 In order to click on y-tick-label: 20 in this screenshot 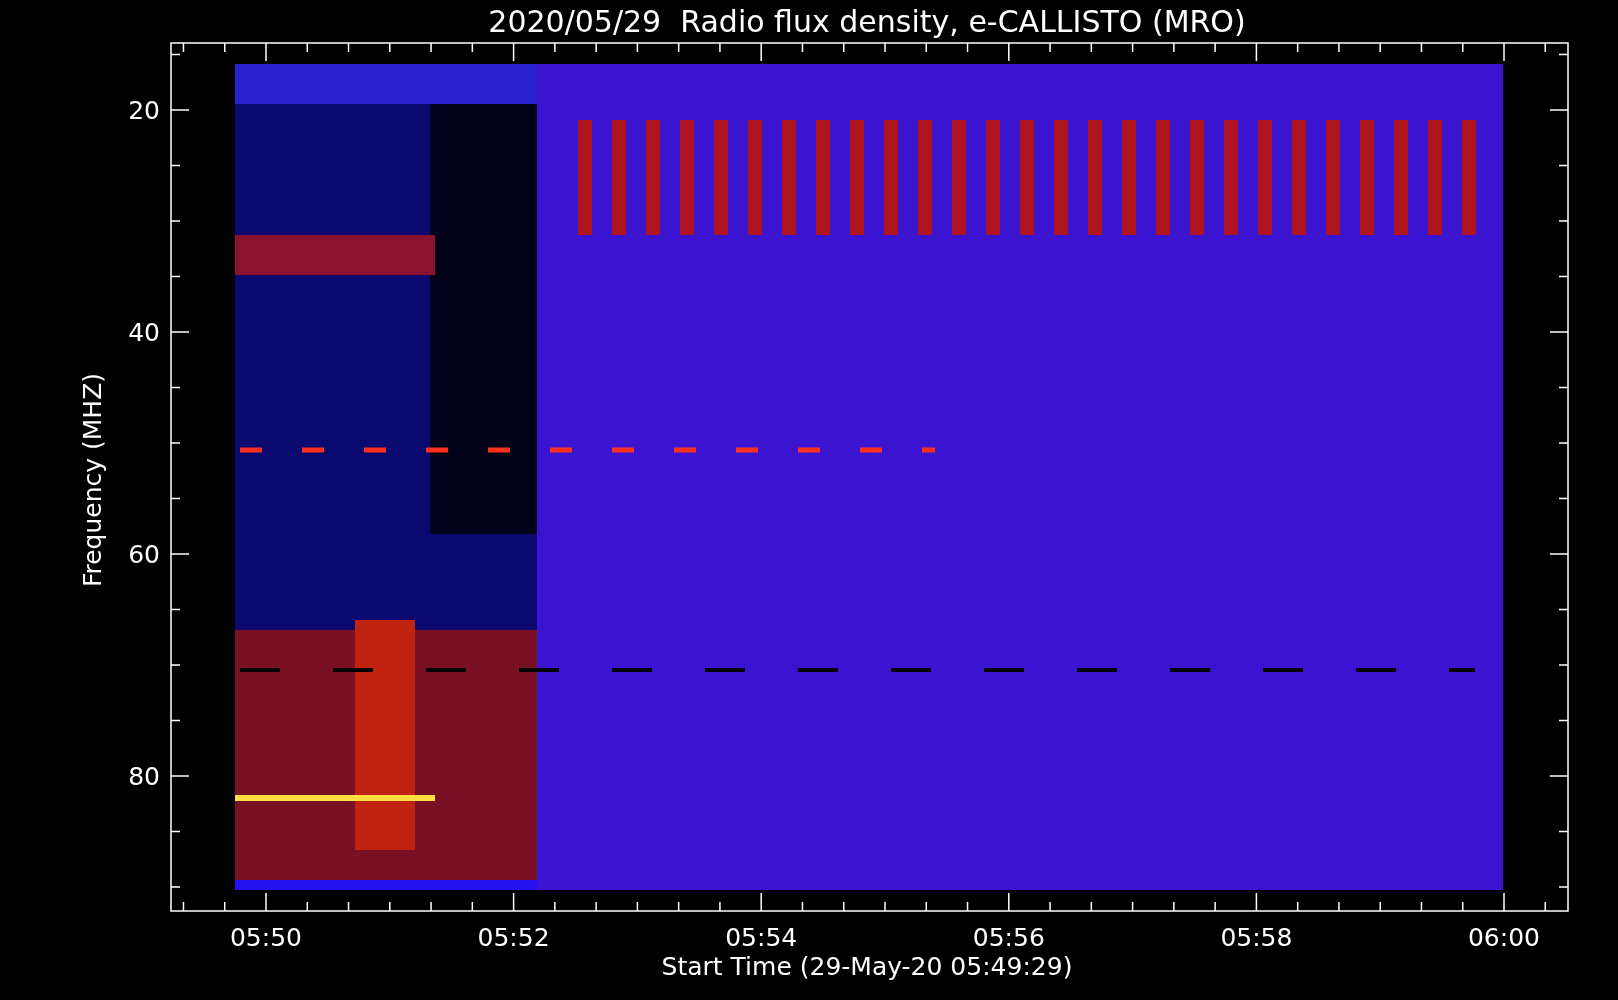, I will do `click(144, 110)`.